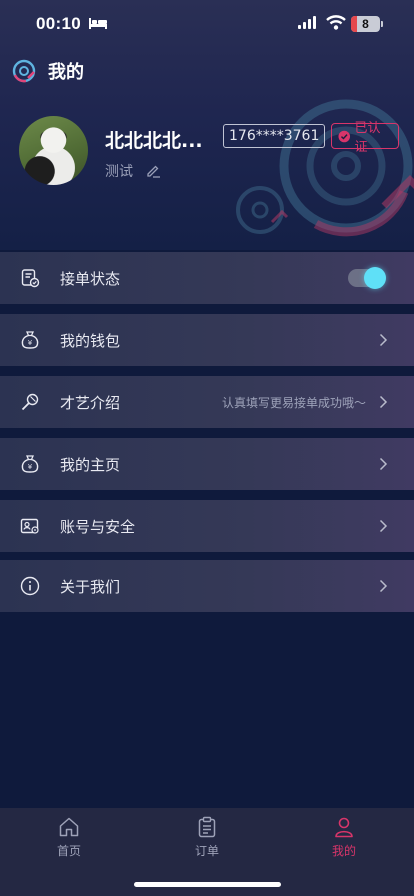 This screenshot has height=896, width=414. I want to click on order-status-toggle, so click(367, 278).